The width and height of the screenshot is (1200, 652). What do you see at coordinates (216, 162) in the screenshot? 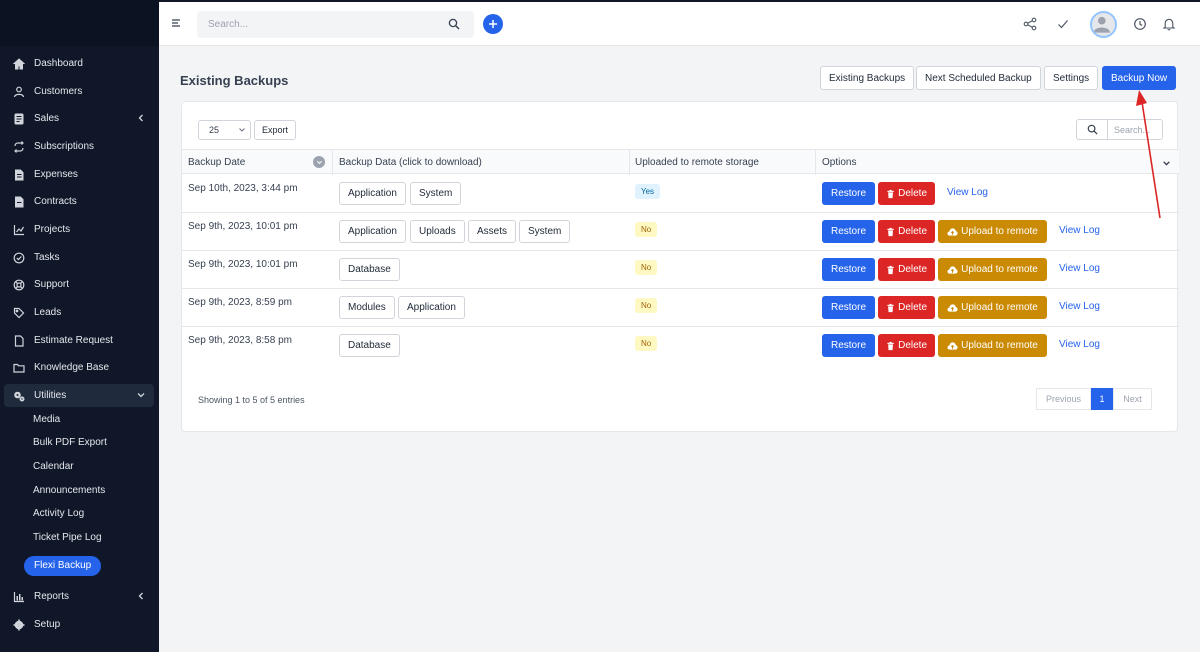
I see `column-header-backup-date: Backup Date` at bounding box center [216, 162].